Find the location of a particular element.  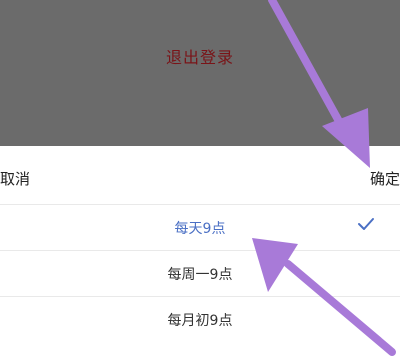

option-label: 每天9点 is located at coordinates (200, 229).